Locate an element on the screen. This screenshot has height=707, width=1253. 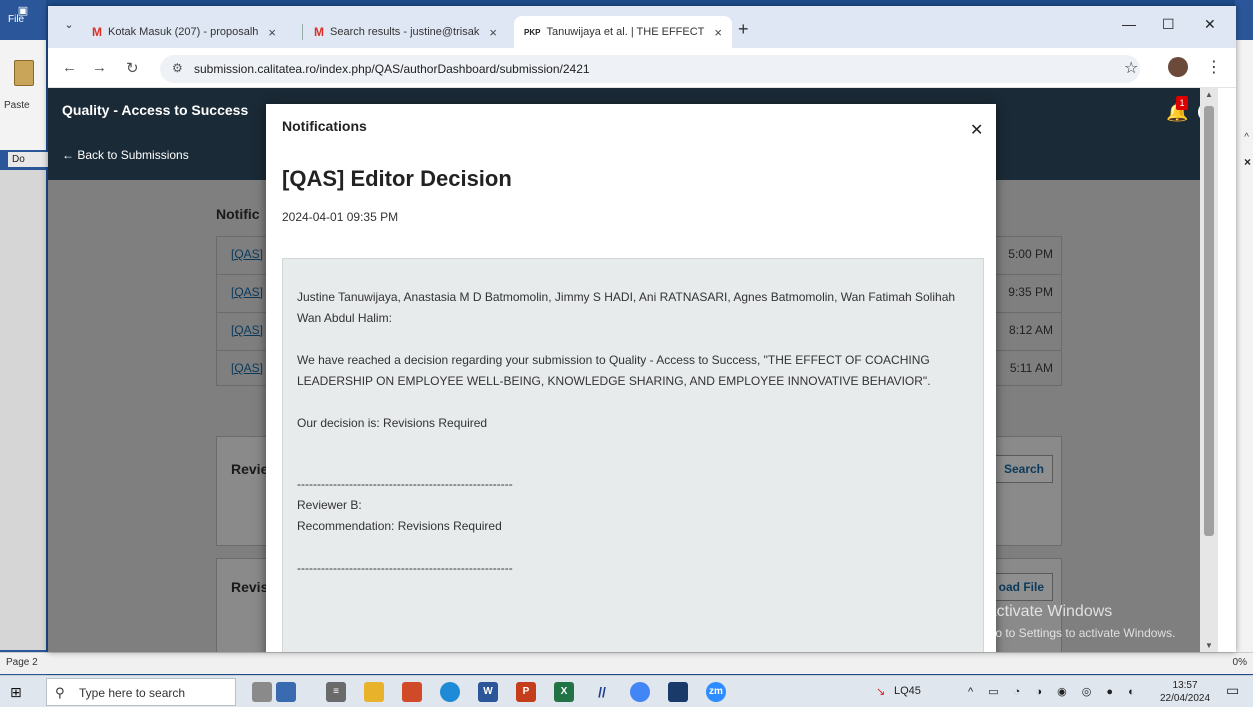
clipboard-icon is located at coordinates (24, 73).